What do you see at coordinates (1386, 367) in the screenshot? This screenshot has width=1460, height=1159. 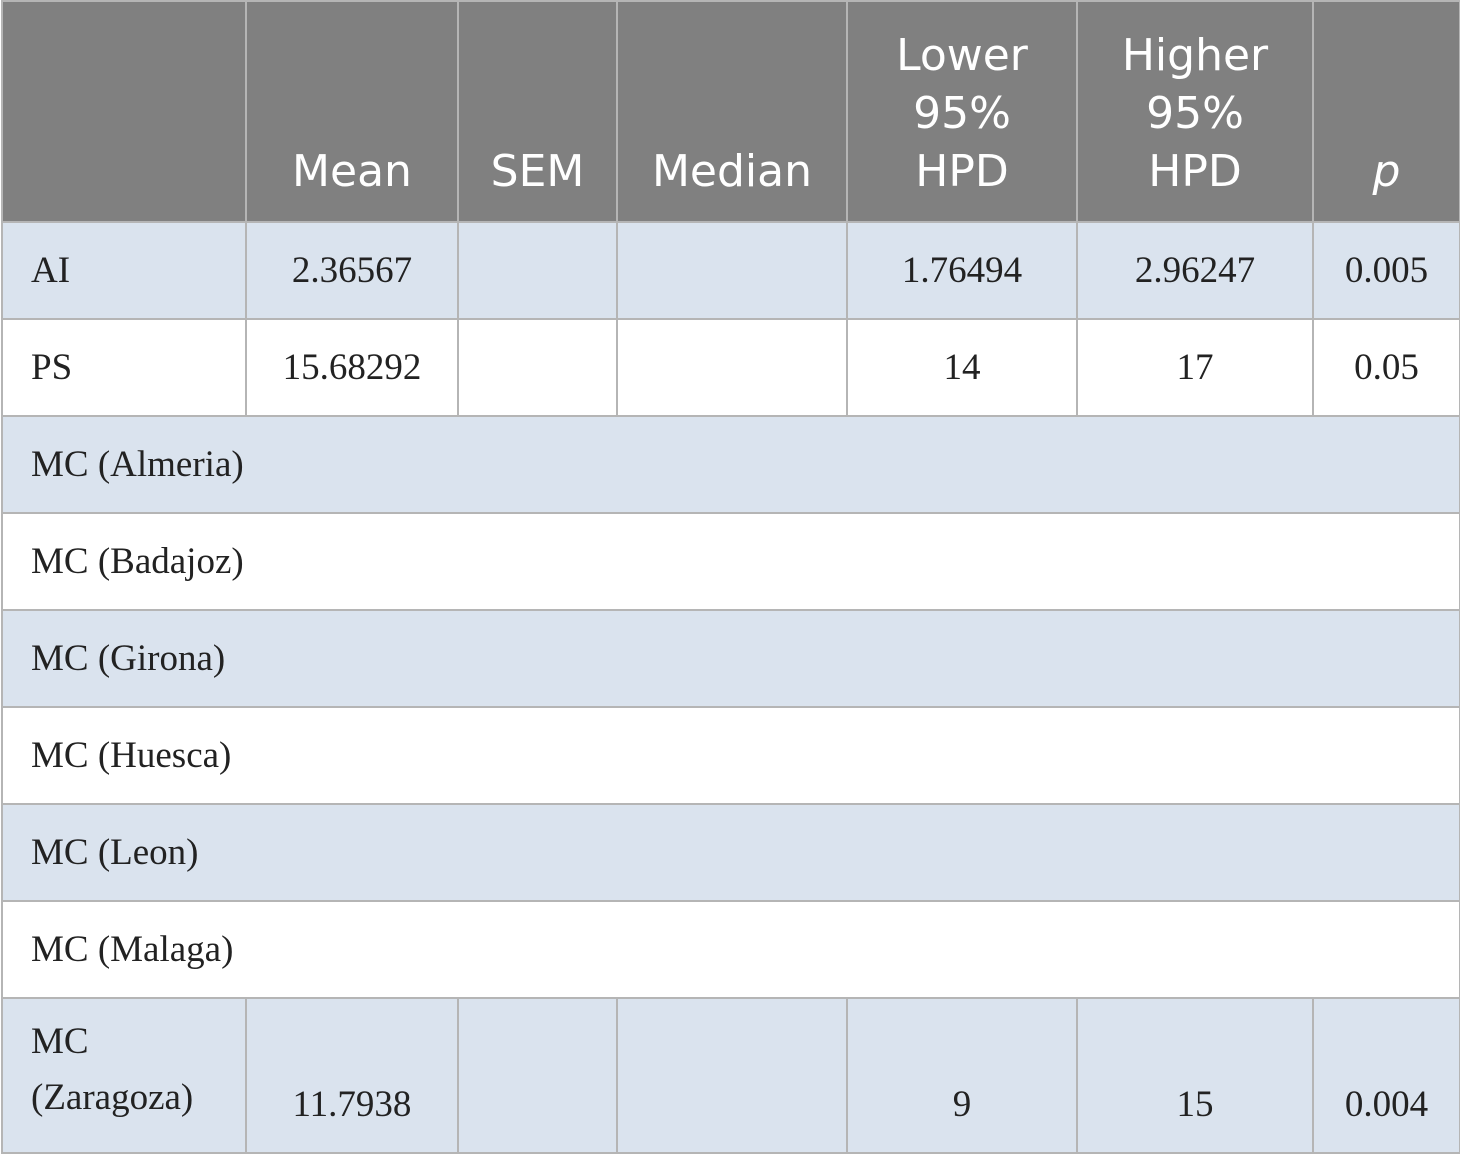 I see `cell-p: 0.05` at bounding box center [1386, 367].